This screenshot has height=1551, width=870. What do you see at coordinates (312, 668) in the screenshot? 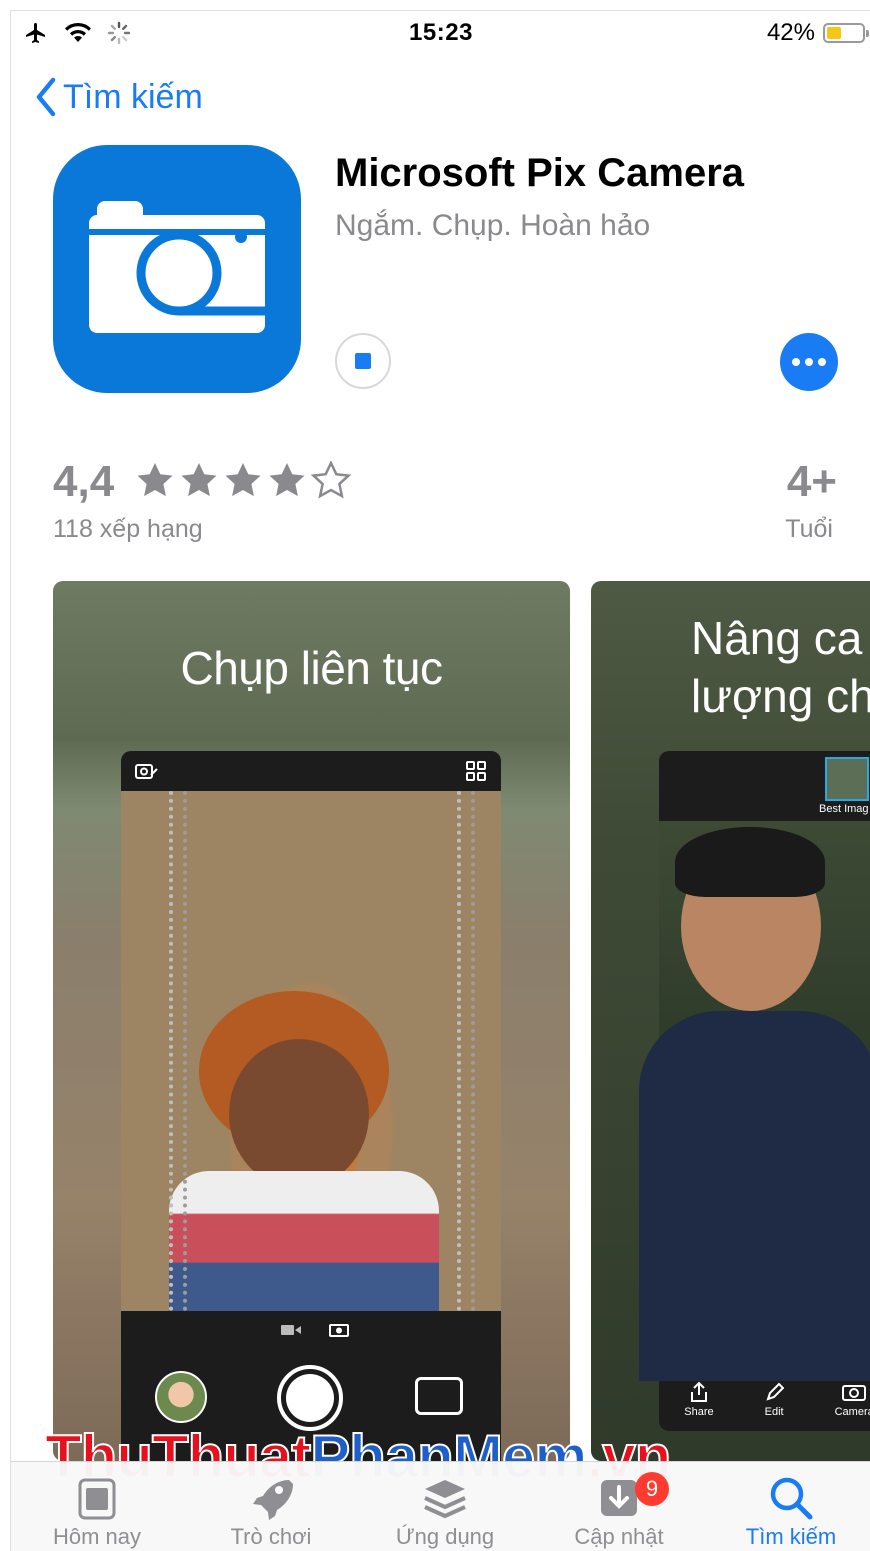
I see `screenshot-1-caption: Chụp liên tục` at bounding box center [312, 668].